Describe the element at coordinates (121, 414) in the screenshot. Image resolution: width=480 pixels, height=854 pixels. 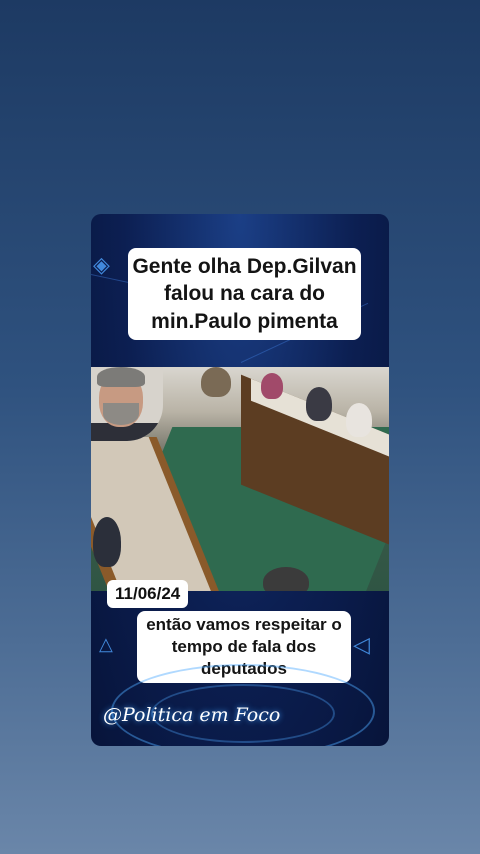
I see `speaker-beard` at that location.